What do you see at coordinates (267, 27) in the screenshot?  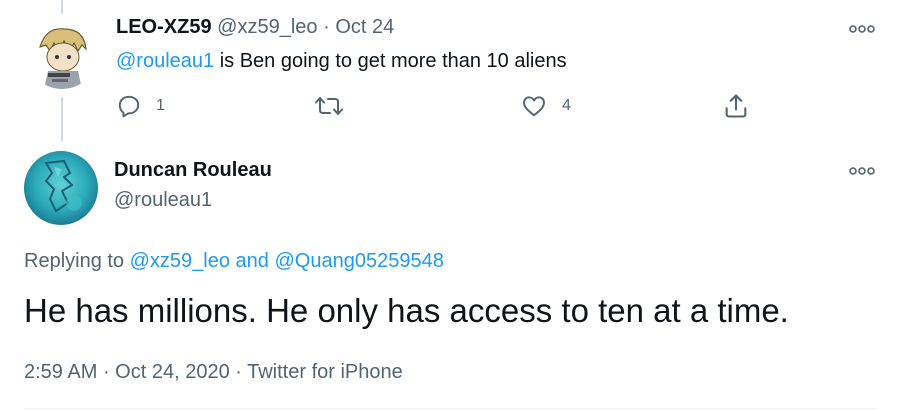 I see `tweet1-handle: @xz59_leo` at bounding box center [267, 27].